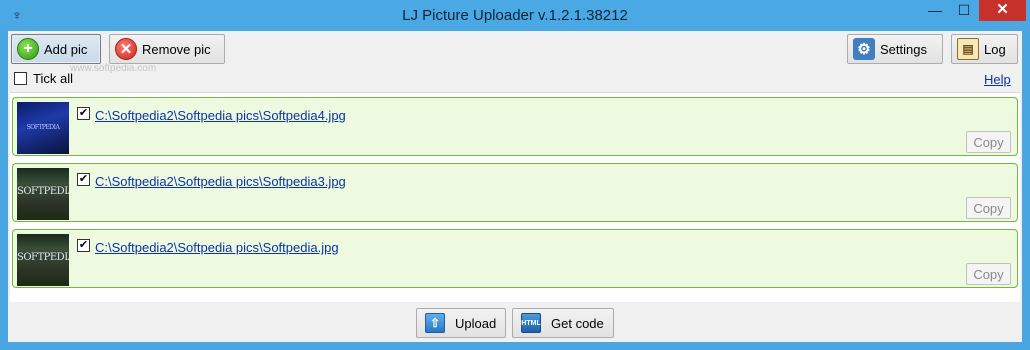  I want to click on minimize-button: —, so click(935, 10).